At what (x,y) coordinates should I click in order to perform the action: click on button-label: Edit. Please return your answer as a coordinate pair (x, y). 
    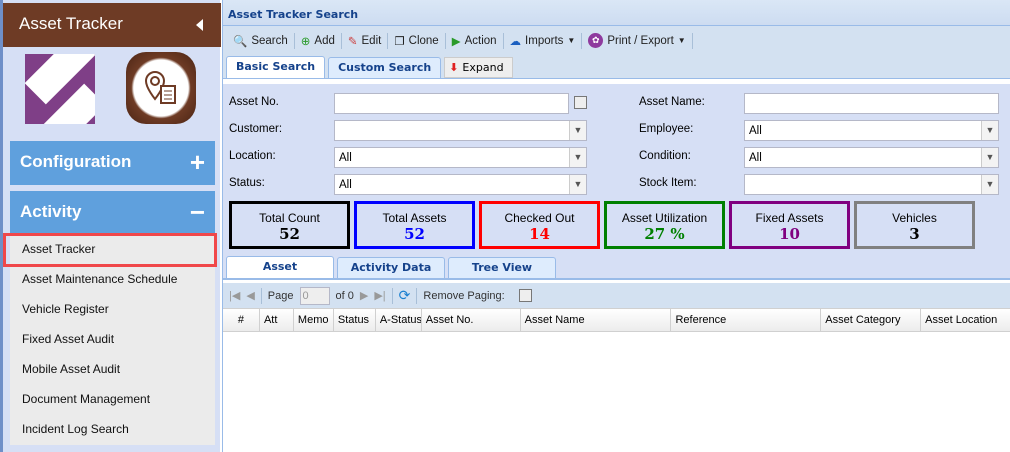
    Looking at the image, I should click on (371, 40).